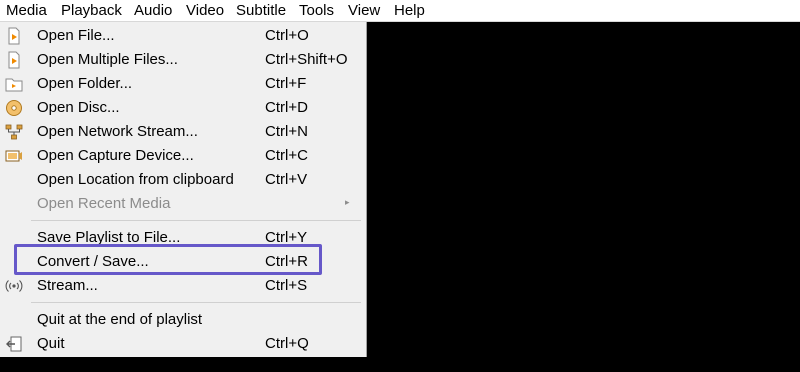 This screenshot has height=372, width=800. I want to click on menu-item-quit-end-of-playlist: Quit at the end of playlist, so click(182, 320).